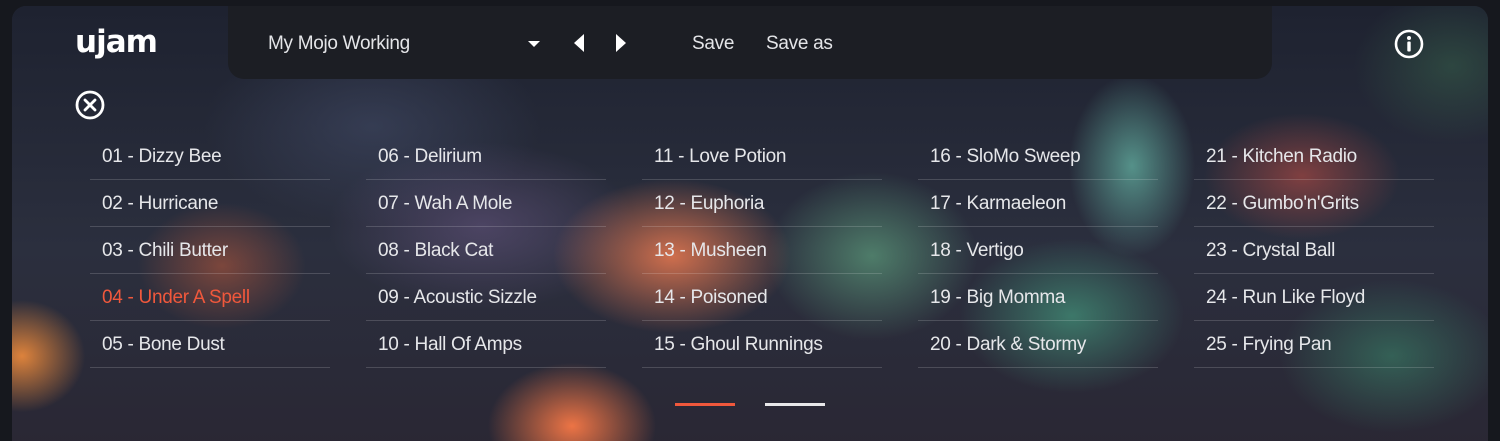 The width and height of the screenshot is (1500, 441). I want to click on preset-item-label: 24 - Run Like Floyd, so click(1286, 297).